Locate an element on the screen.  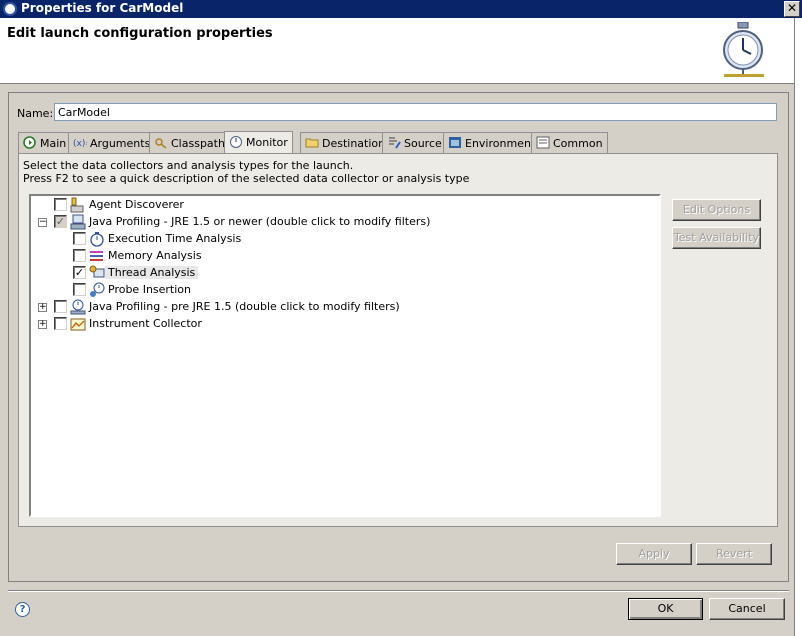
footer-separator is located at coordinates (398, 591).